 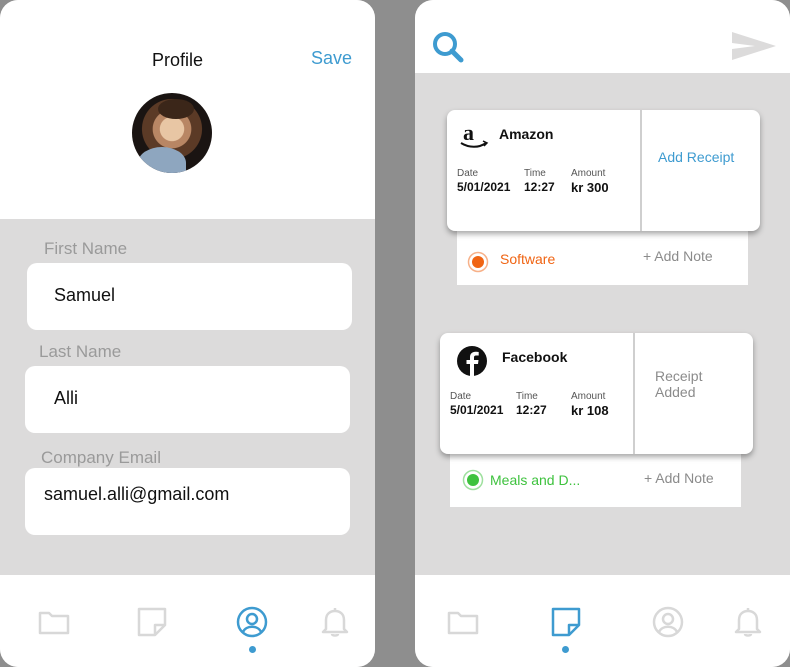 I want to click on last-name-field: Alli, so click(x=187, y=399).